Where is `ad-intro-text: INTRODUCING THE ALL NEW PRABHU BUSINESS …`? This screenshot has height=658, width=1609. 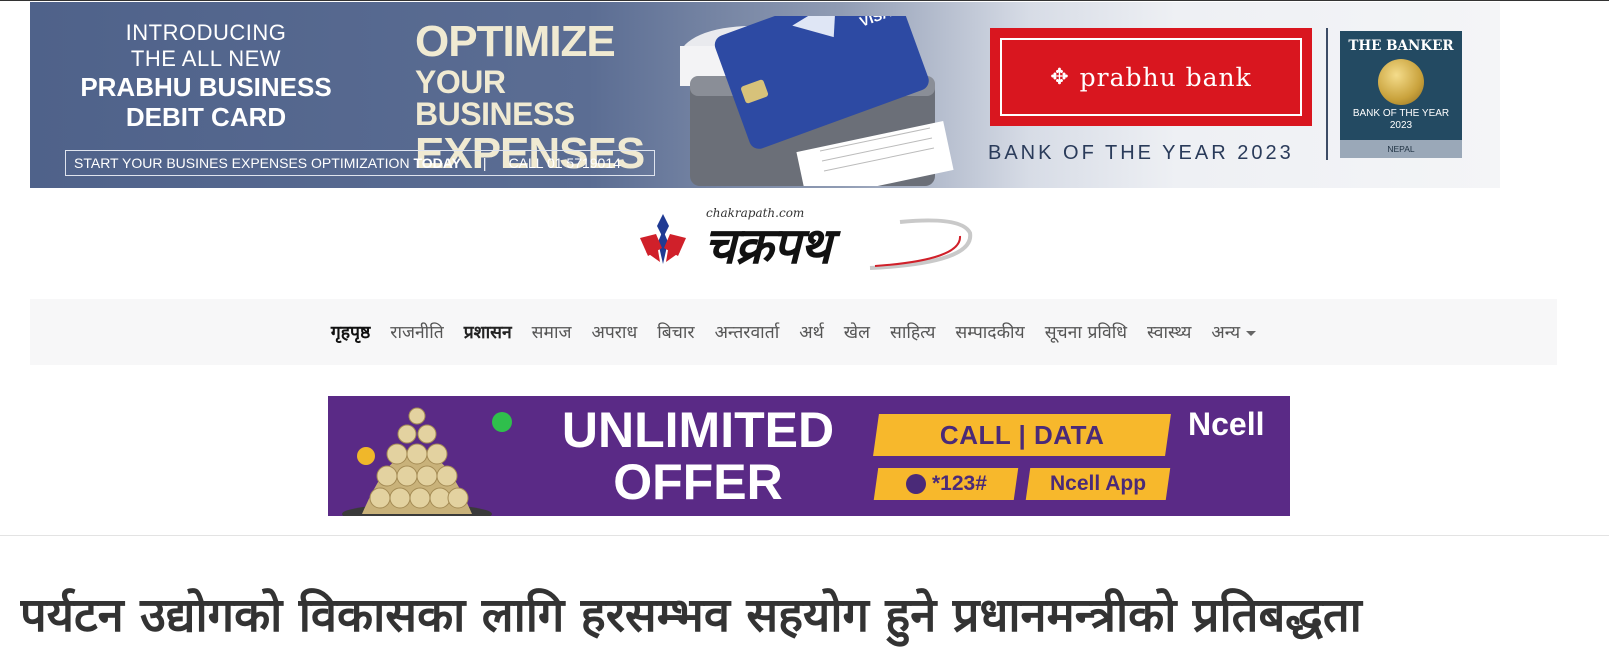 ad-intro-text: INTRODUCING THE ALL NEW PRABHU BUSINESS … is located at coordinates (206, 76).